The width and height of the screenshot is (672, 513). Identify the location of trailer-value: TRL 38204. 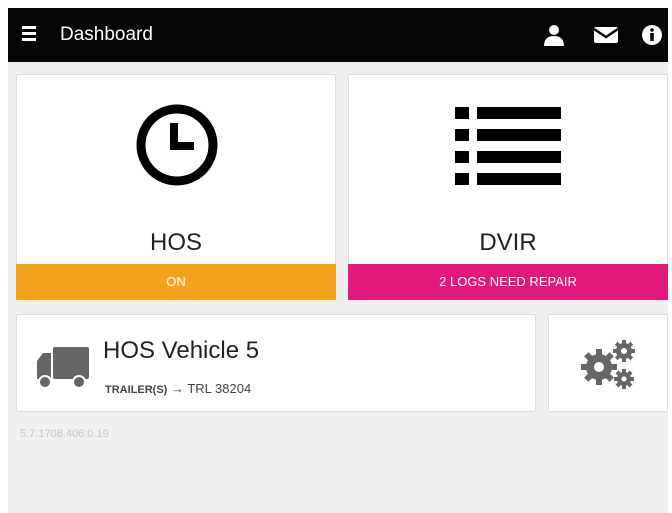
(219, 388).